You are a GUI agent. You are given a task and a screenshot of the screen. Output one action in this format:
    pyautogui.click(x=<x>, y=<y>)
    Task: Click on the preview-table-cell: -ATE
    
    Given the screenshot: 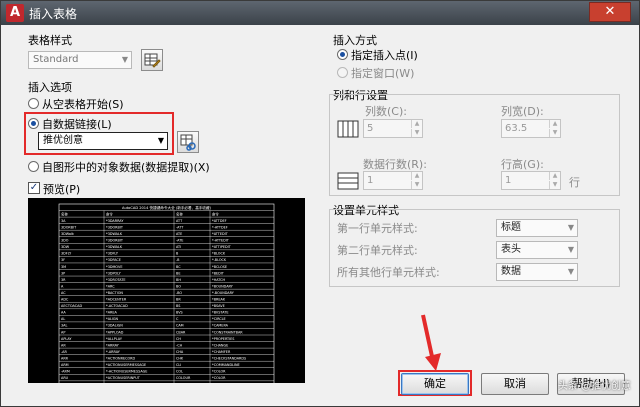 What is the action you would take?
    pyautogui.click(x=179, y=241)
    